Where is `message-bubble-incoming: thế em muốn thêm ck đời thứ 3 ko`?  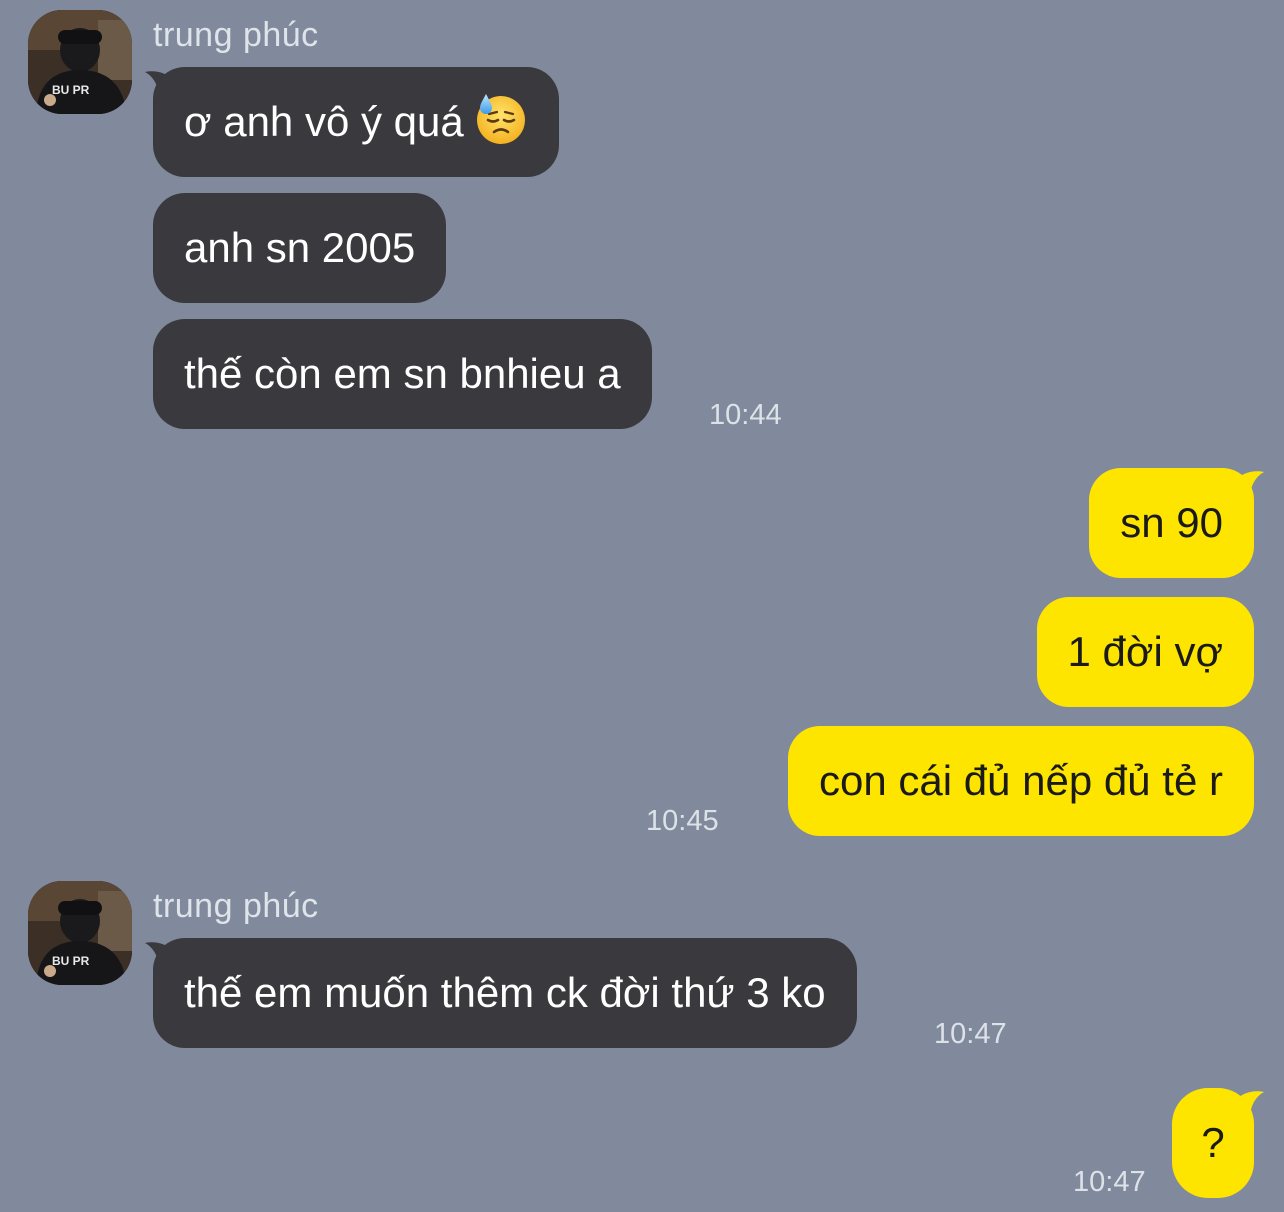
message-bubble-incoming: thế em muốn thêm ck đời thứ 3 ko is located at coordinates (505, 993).